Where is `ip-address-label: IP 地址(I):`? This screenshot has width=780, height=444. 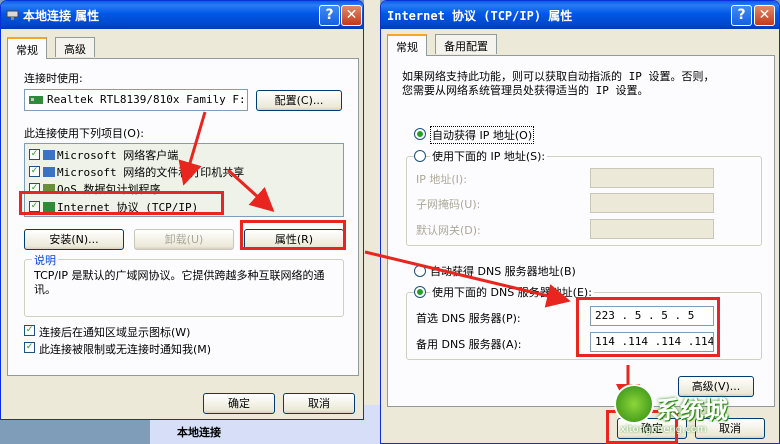 ip-address-label: IP 地址(I): is located at coordinates (441, 179).